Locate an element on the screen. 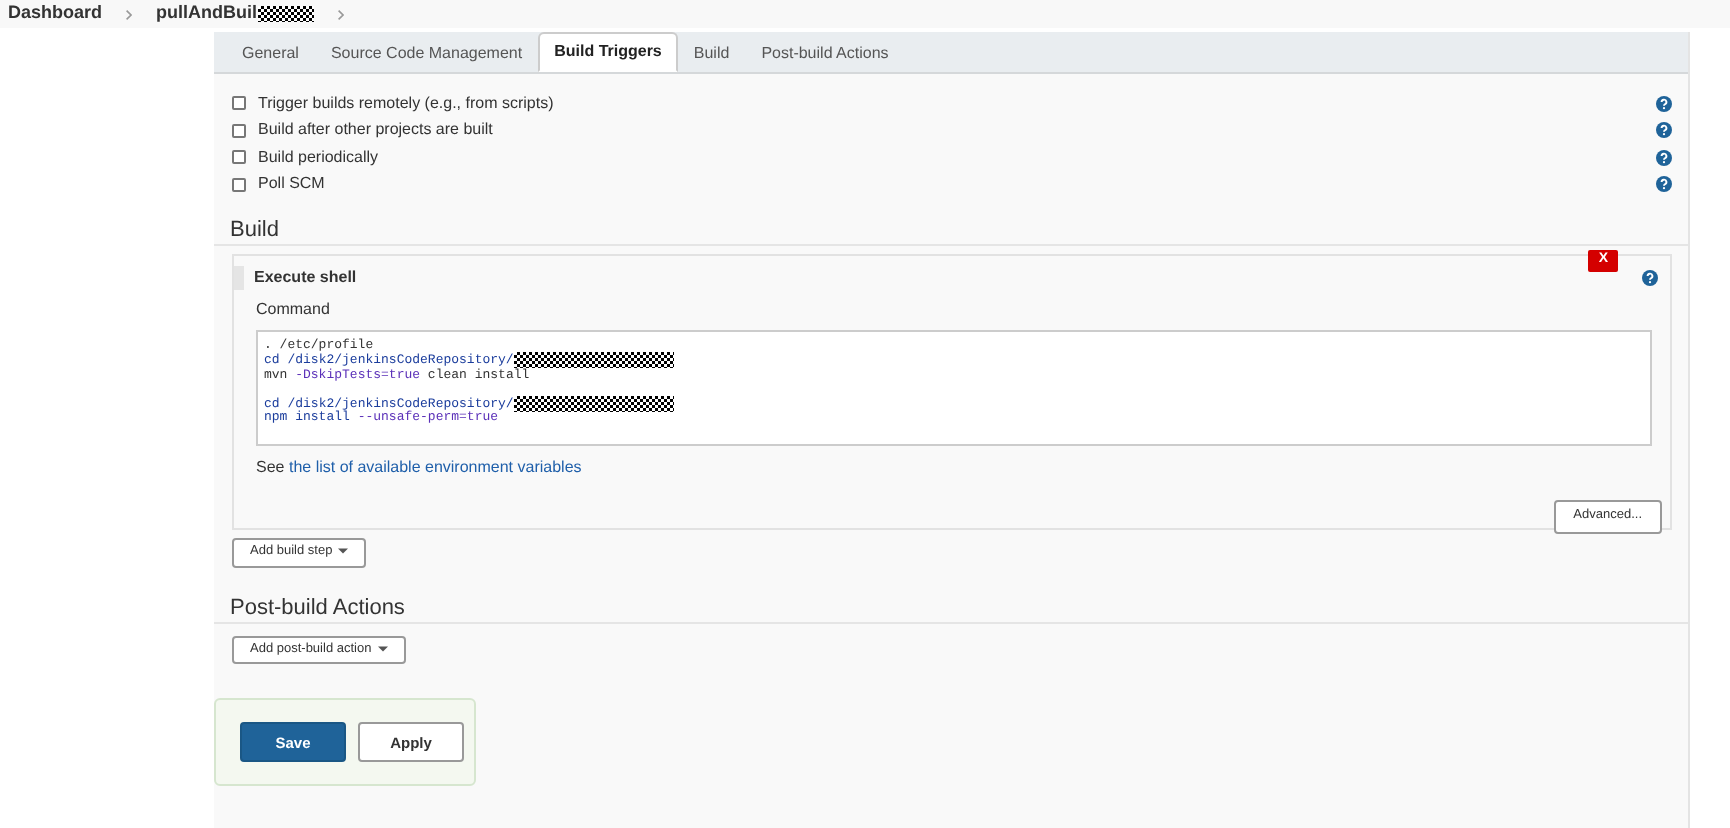 The width and height of the screenshot is (1730, 828). variables-link: the list of available environment variables is located at coordinates (435, 467).